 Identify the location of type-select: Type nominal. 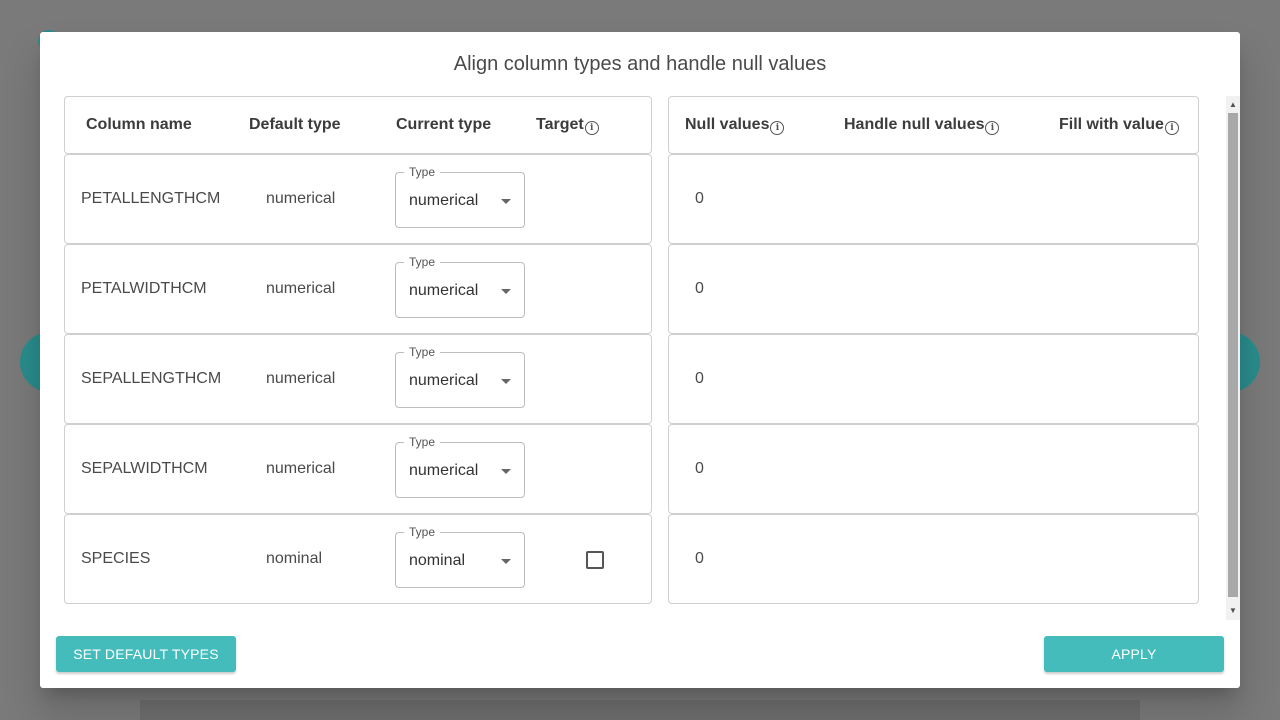
(460, 556).